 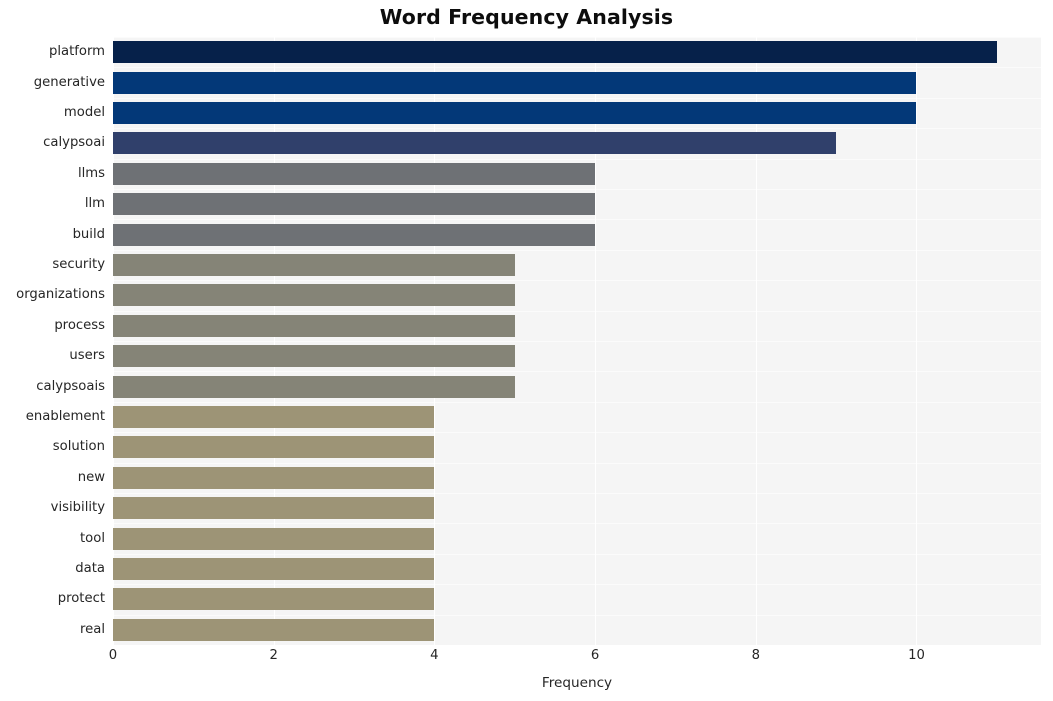 What do you see at coordinates (577, 683) in the screenshot?
I see `x-axis-title: Frequency` at bounding box center [577, 683].